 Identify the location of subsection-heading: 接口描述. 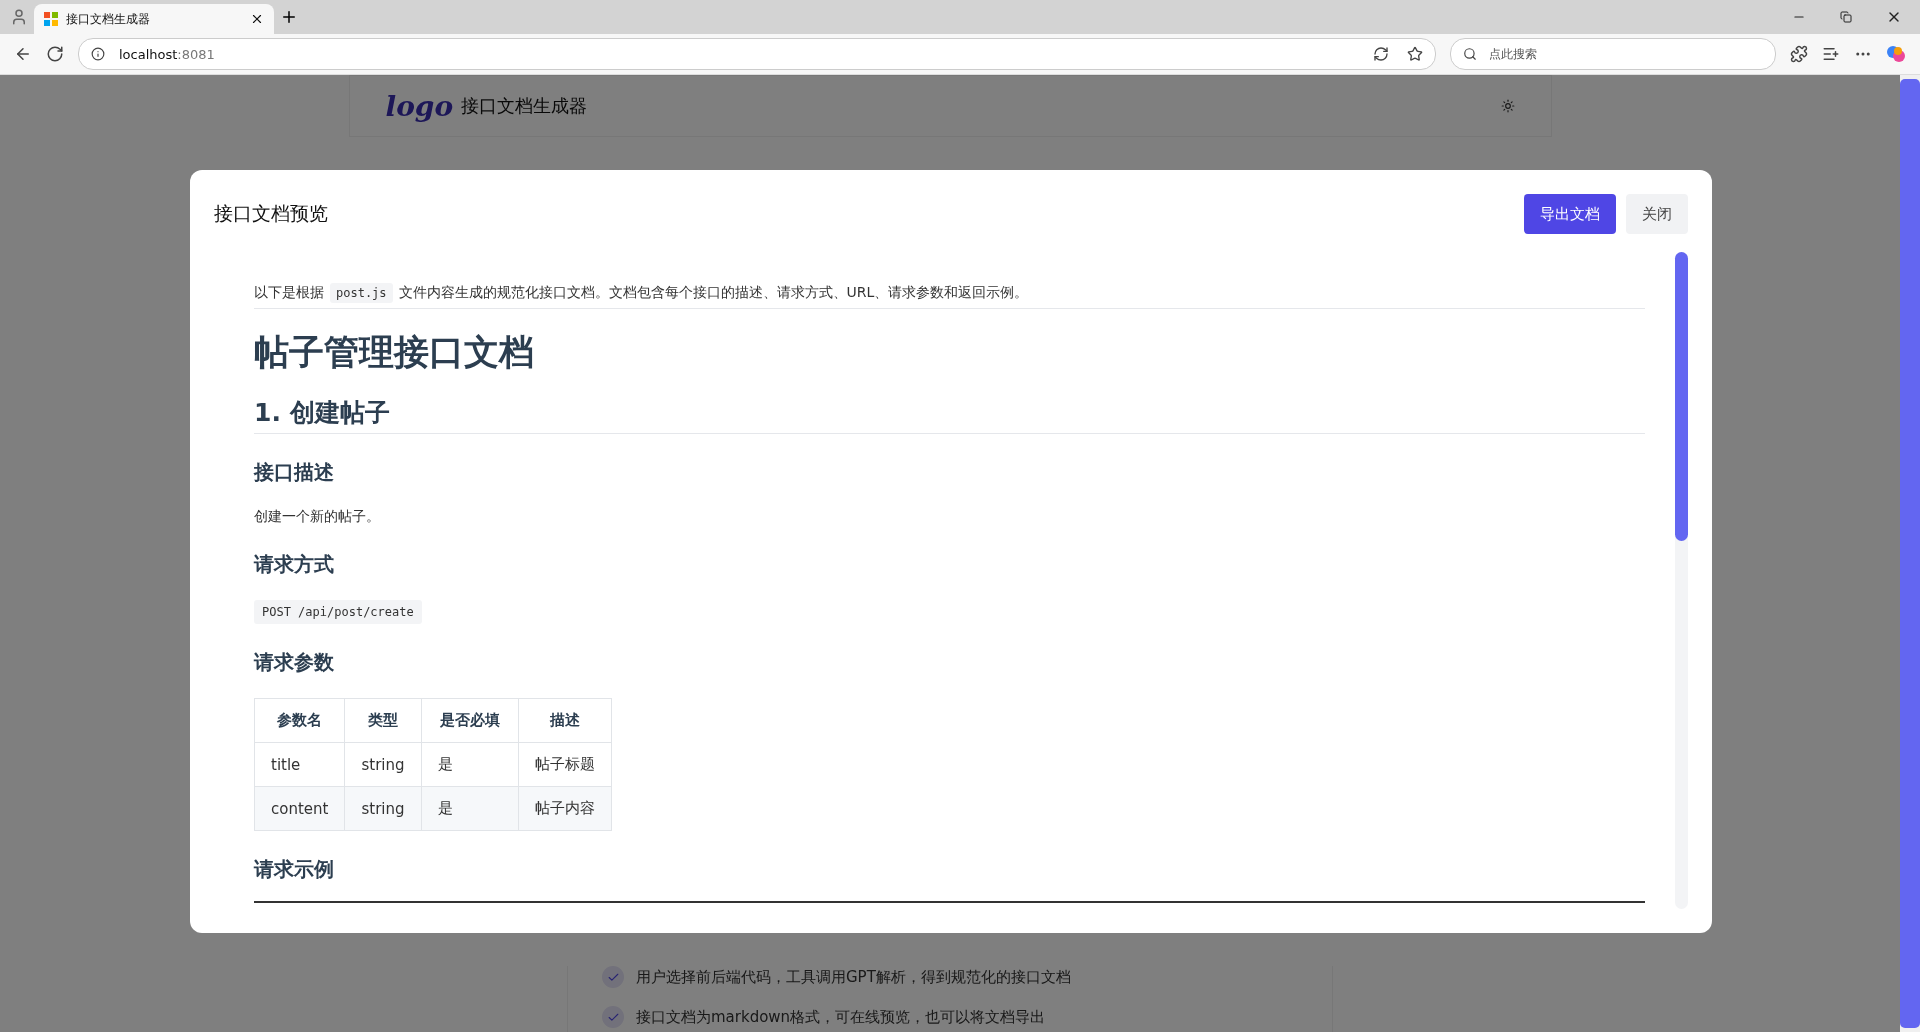
(294, 472).